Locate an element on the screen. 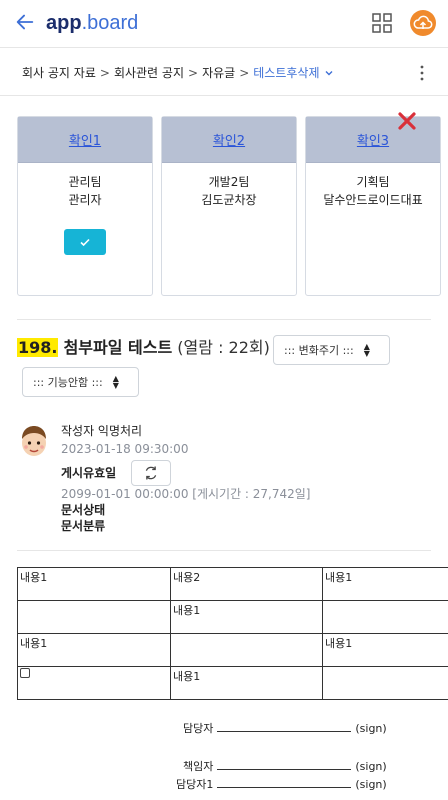 This screenshot has width=448, height=800. doc-status: 문서상태 is located at coordinates (83, 510).